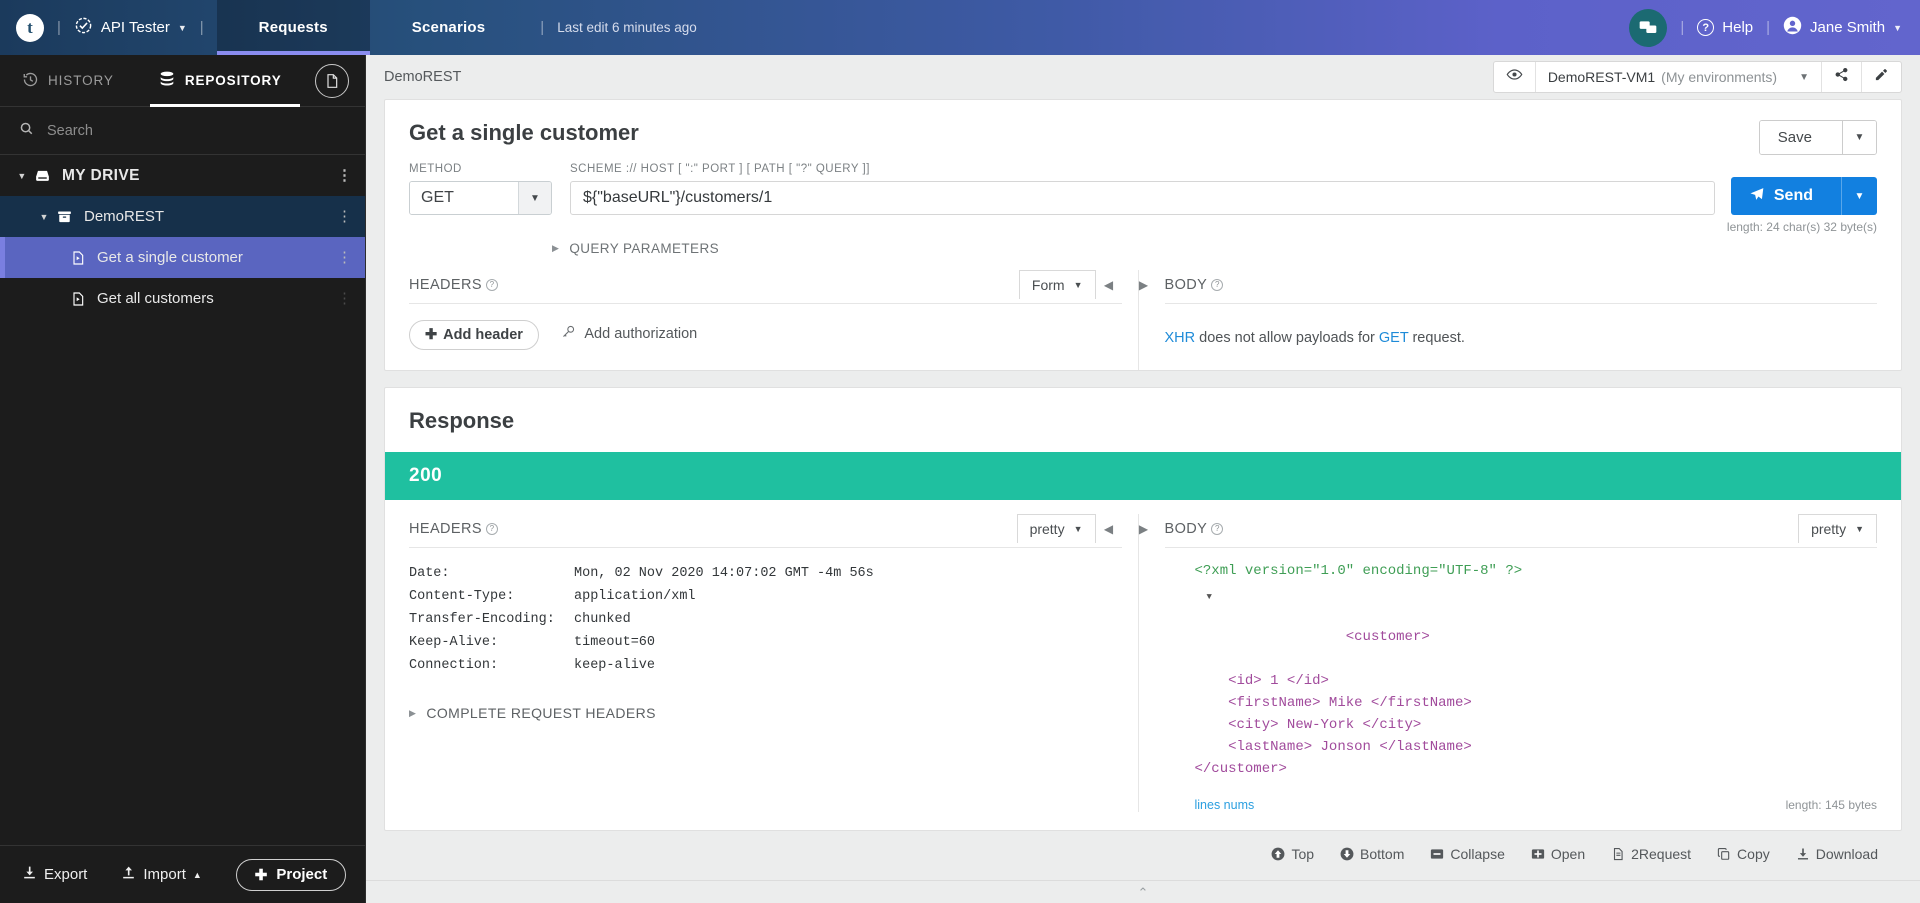 This screenshot has width=1920, height=903. I want to click on last-edit-group: | Last edit 6 minutes ago, so click(612, 27).